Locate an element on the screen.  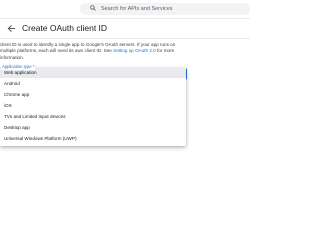
menu-item-desktop-app: Desktop app is located at coordinates (93, 128).